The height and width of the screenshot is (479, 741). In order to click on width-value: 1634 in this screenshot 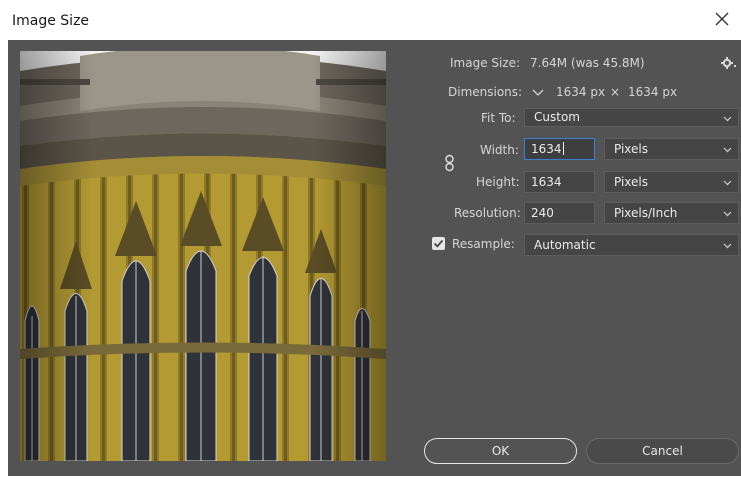, I will do `click(546, 149)`.